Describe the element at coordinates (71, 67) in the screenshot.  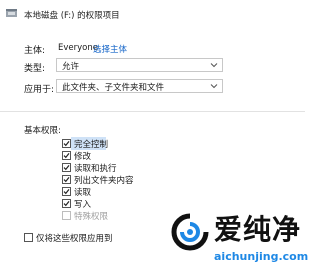
I see `type-select-value: 允许` at that location.